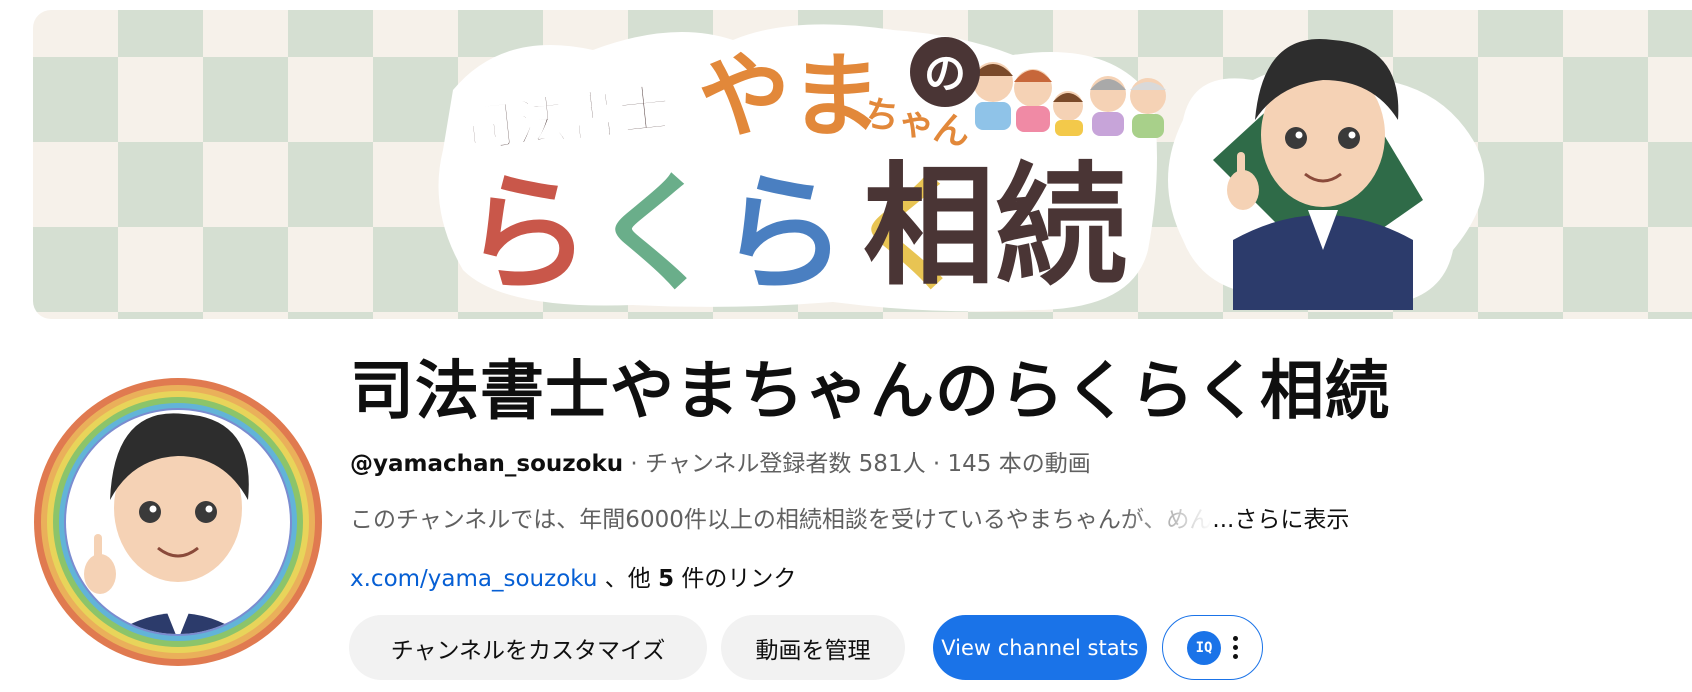  I want to click on channel-title: 司法書士やまちゃんのらくらく相続, so click(870, 392).